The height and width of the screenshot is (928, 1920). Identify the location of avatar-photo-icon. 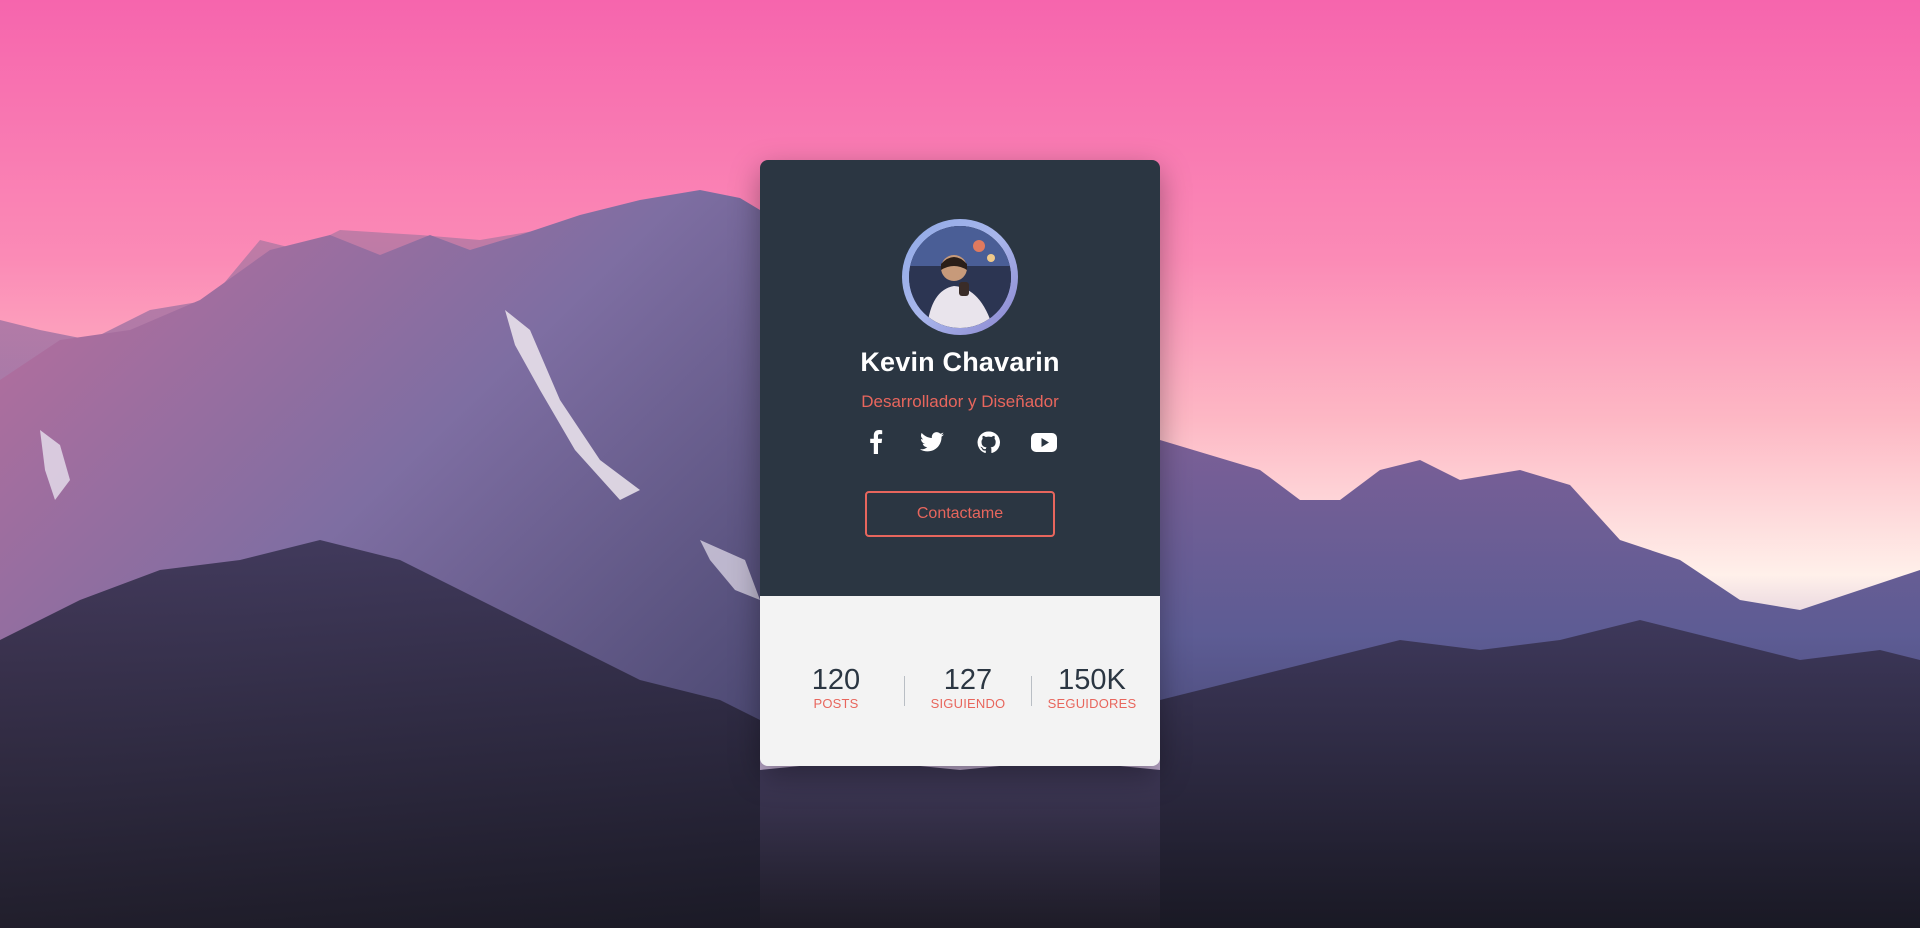
(960, 277).